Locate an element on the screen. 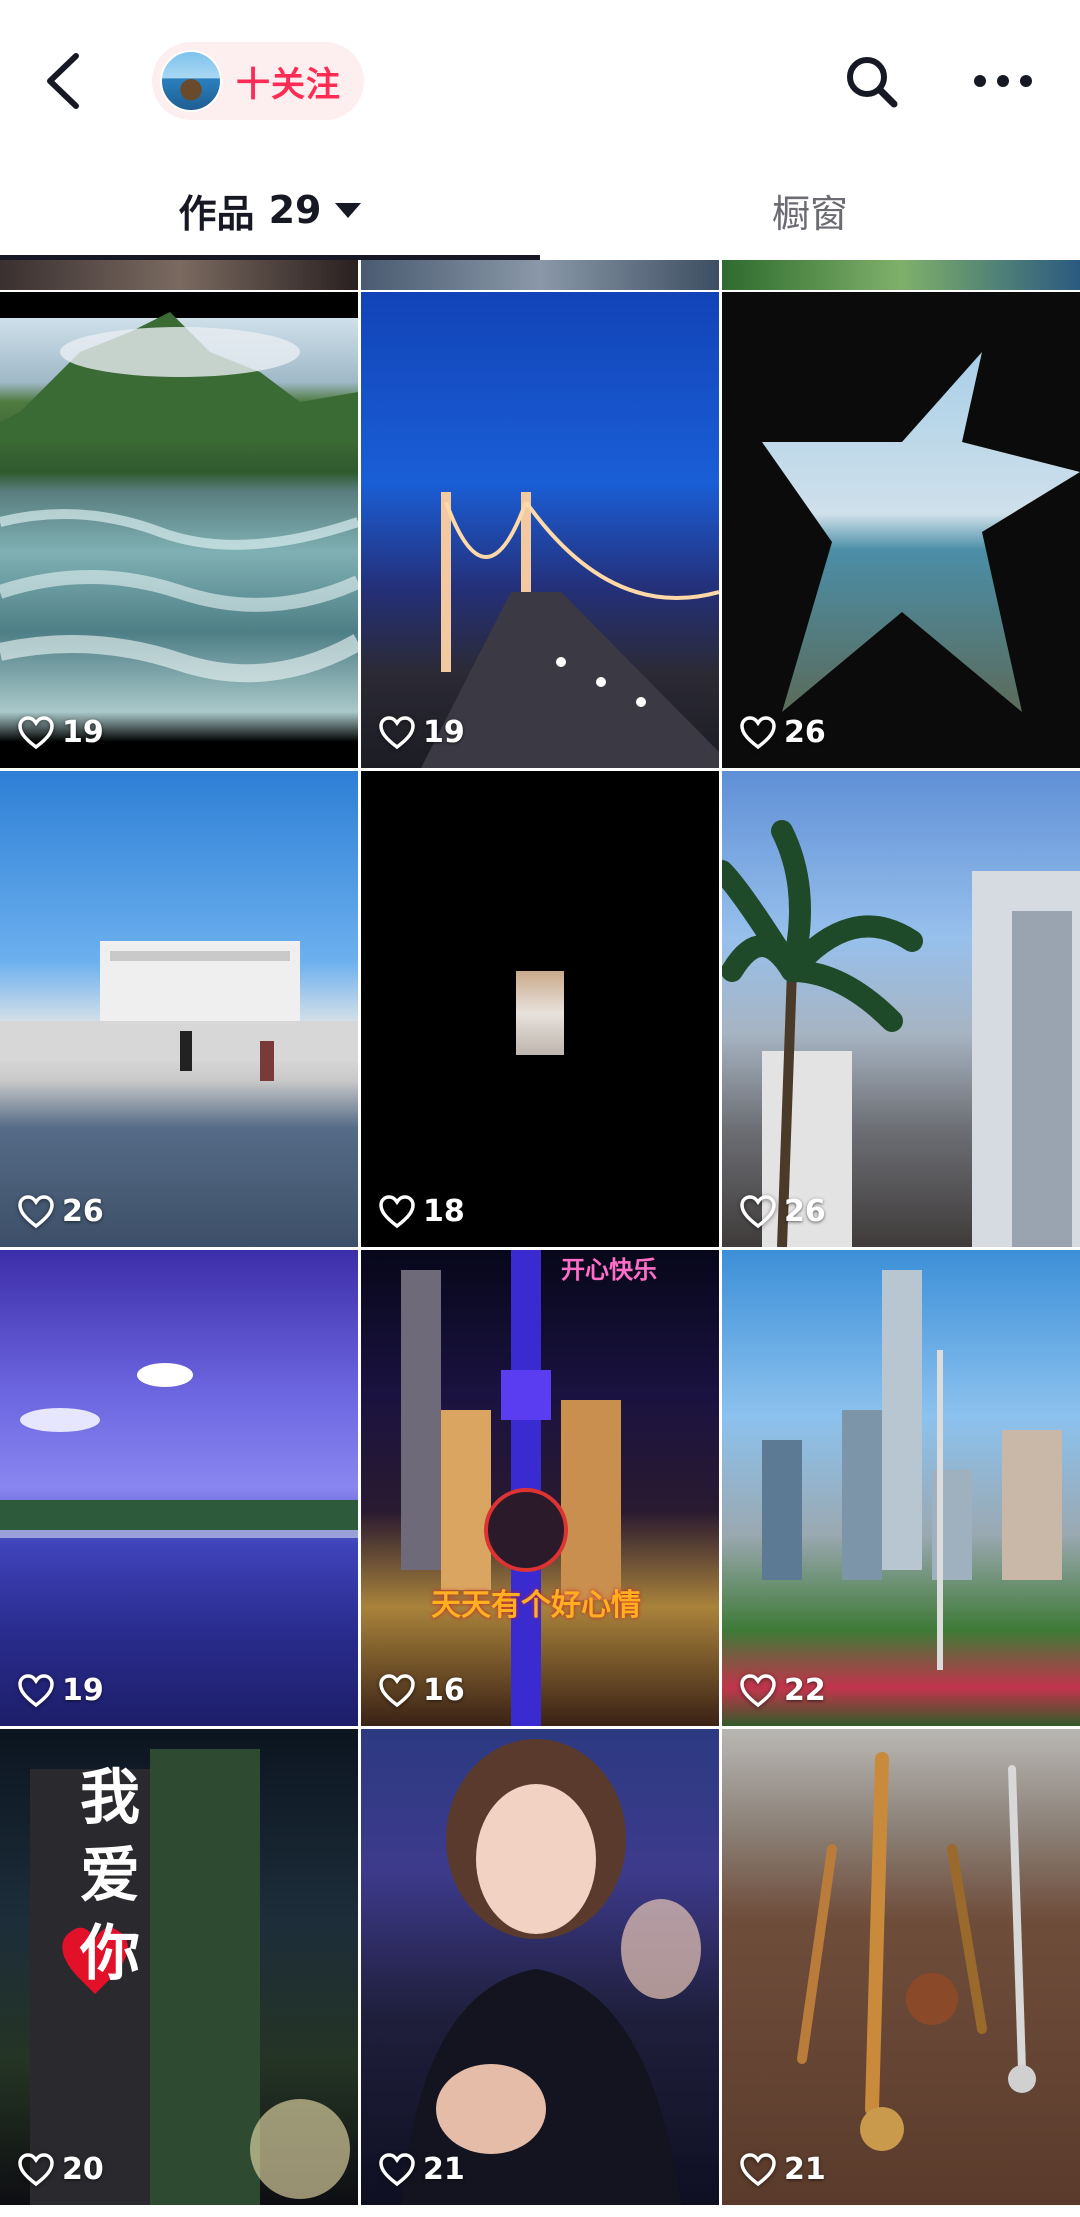  follow-label: 十关注 is located at coordinates (288, 84).